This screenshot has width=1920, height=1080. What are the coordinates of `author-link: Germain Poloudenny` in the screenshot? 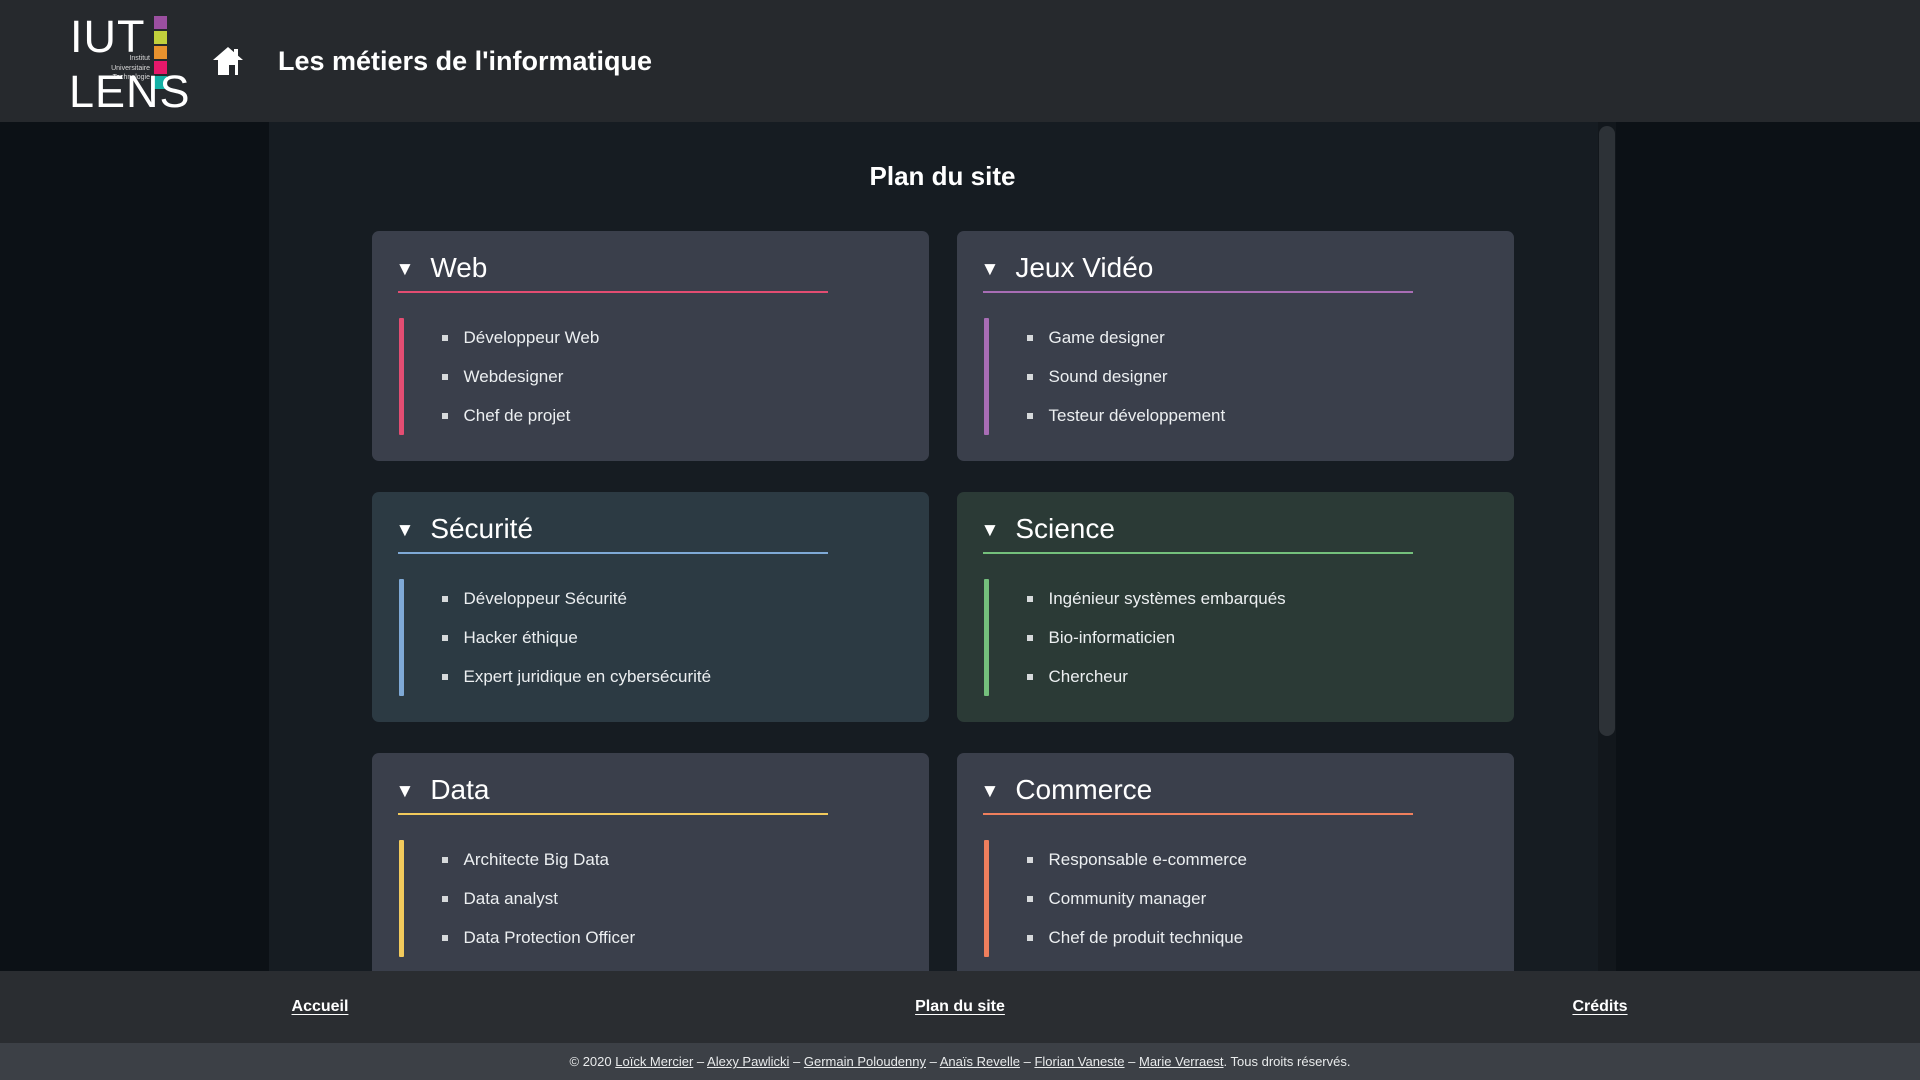 It's located at (865, 1061).